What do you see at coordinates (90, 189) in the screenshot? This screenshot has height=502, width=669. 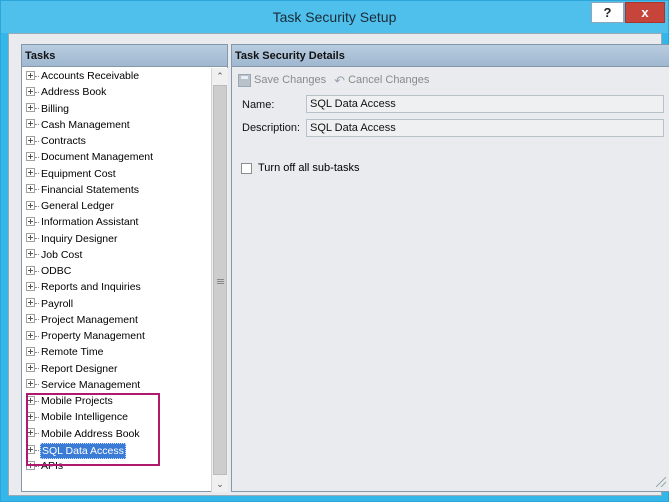 I see `tree-item-label: Financial Statements` at bounding box center [90, 189].